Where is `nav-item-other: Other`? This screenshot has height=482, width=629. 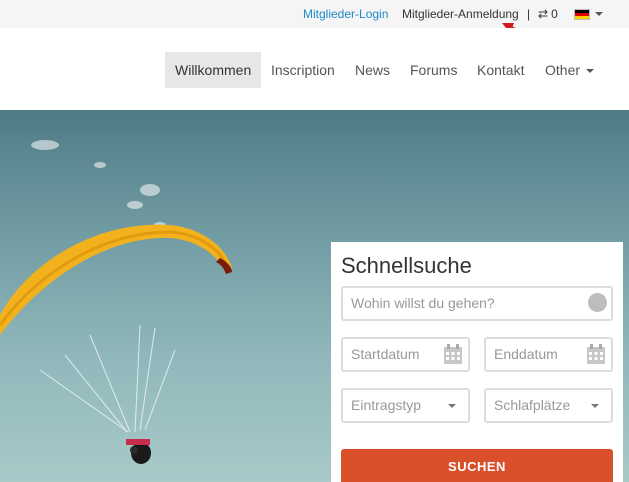
nav-item-other: Other is located at coordinates (569, 70).